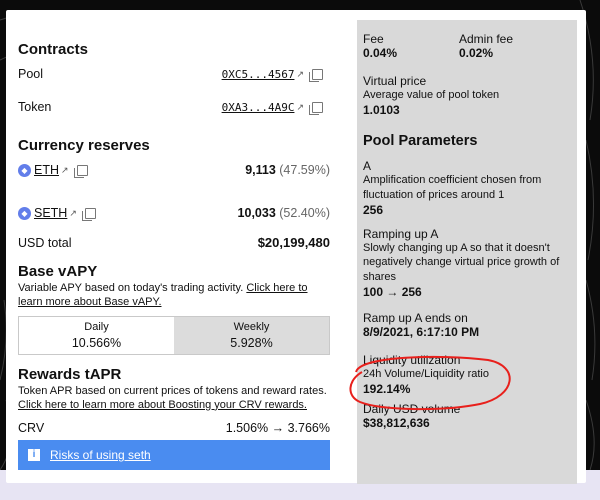 Image resolution: width=600 pixels, height=500 pixels. Describe the element at coordinates (431, 95) in the screenshot. I see `virtual-price-desc: Average value of pool token` at that location.